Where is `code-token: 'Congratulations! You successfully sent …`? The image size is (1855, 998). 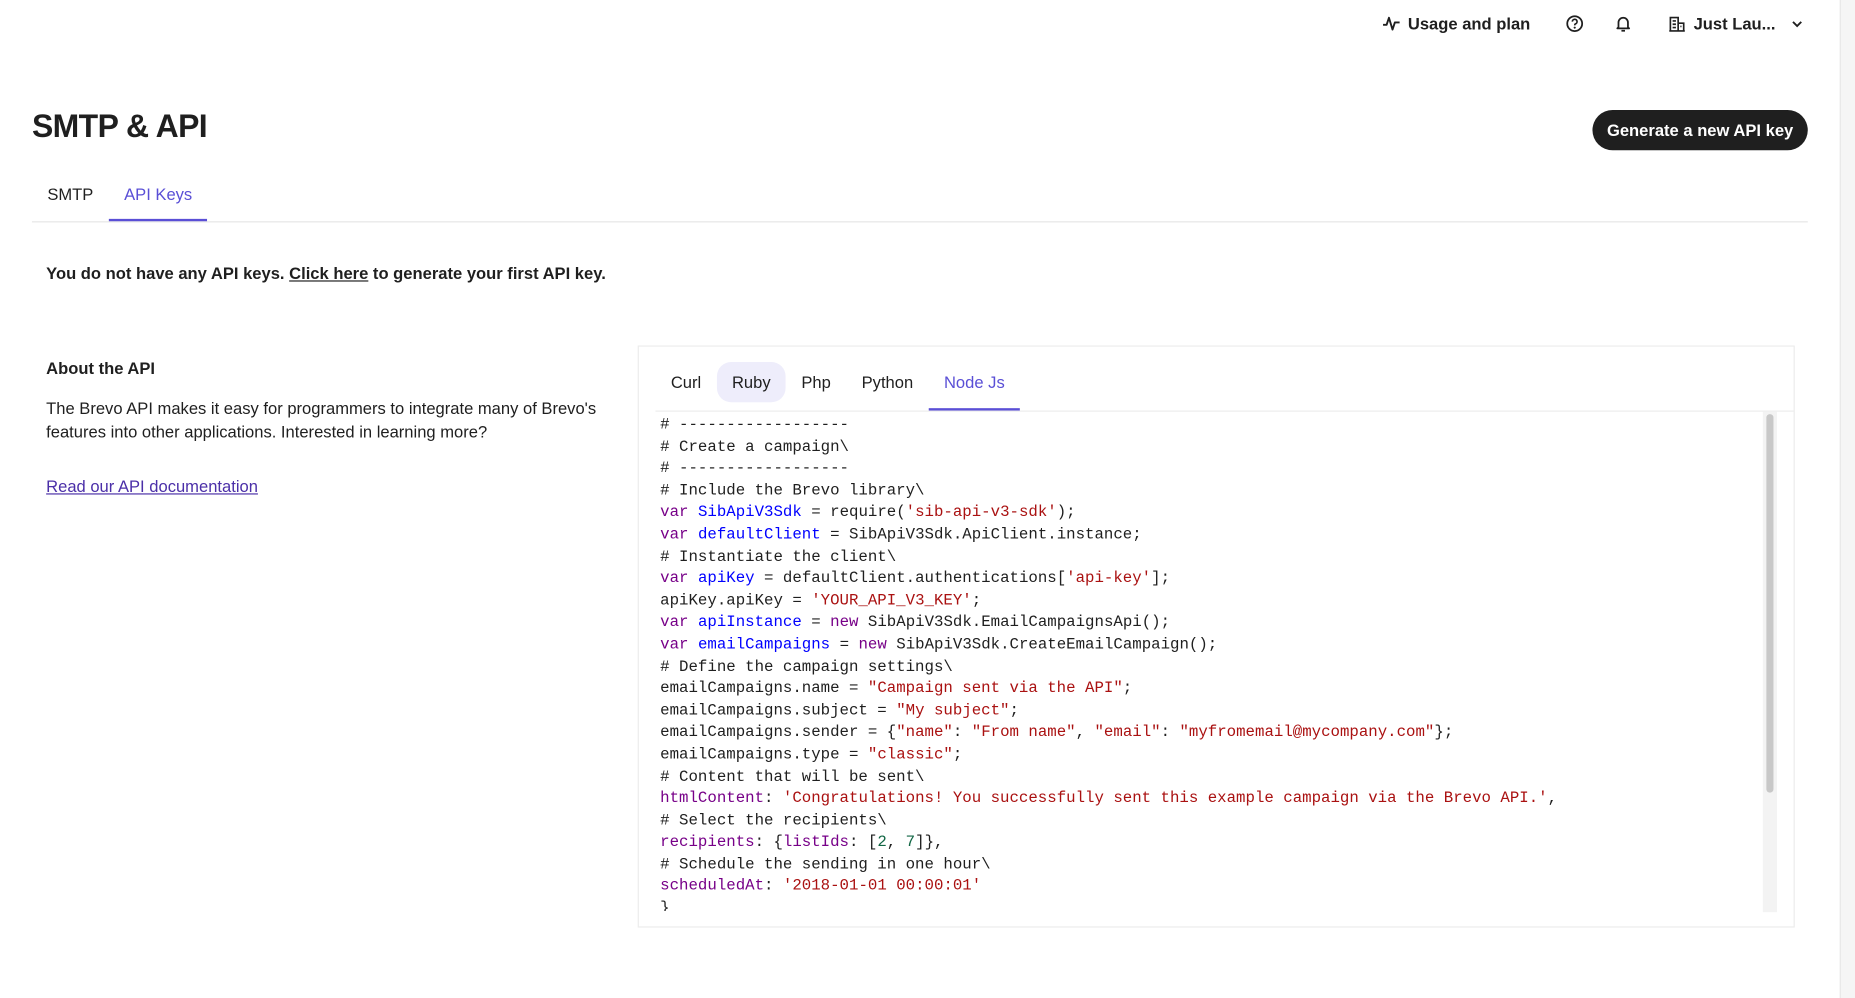 code-token: 'Congratulations! You successfully sent … is located at coordinates (1165, 798).